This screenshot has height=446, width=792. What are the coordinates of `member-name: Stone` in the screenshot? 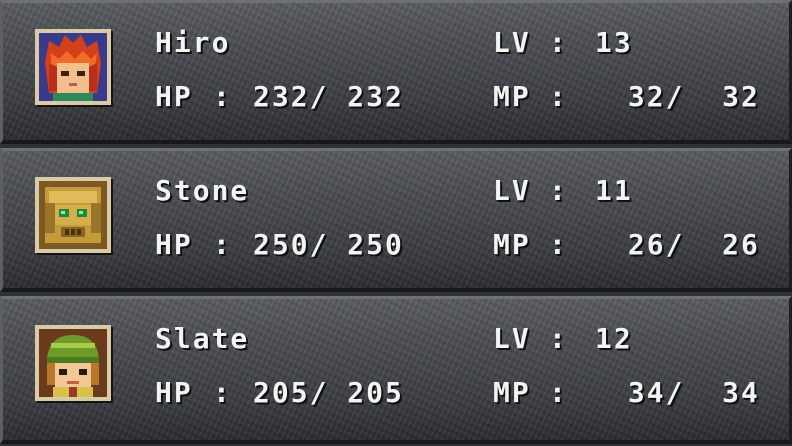 It's located at (202, 190).